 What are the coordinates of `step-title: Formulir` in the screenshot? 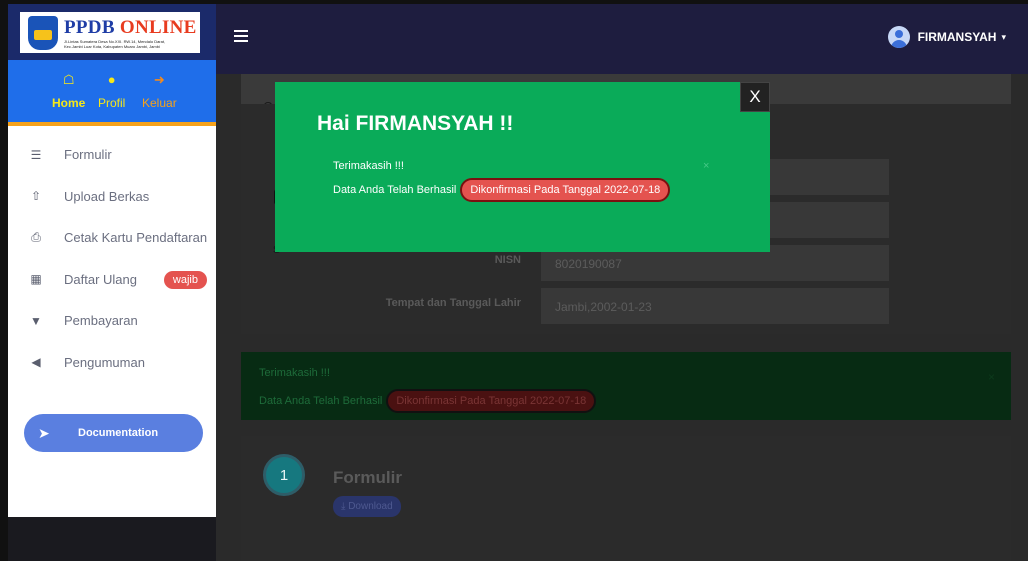 It's located at (367, 477).